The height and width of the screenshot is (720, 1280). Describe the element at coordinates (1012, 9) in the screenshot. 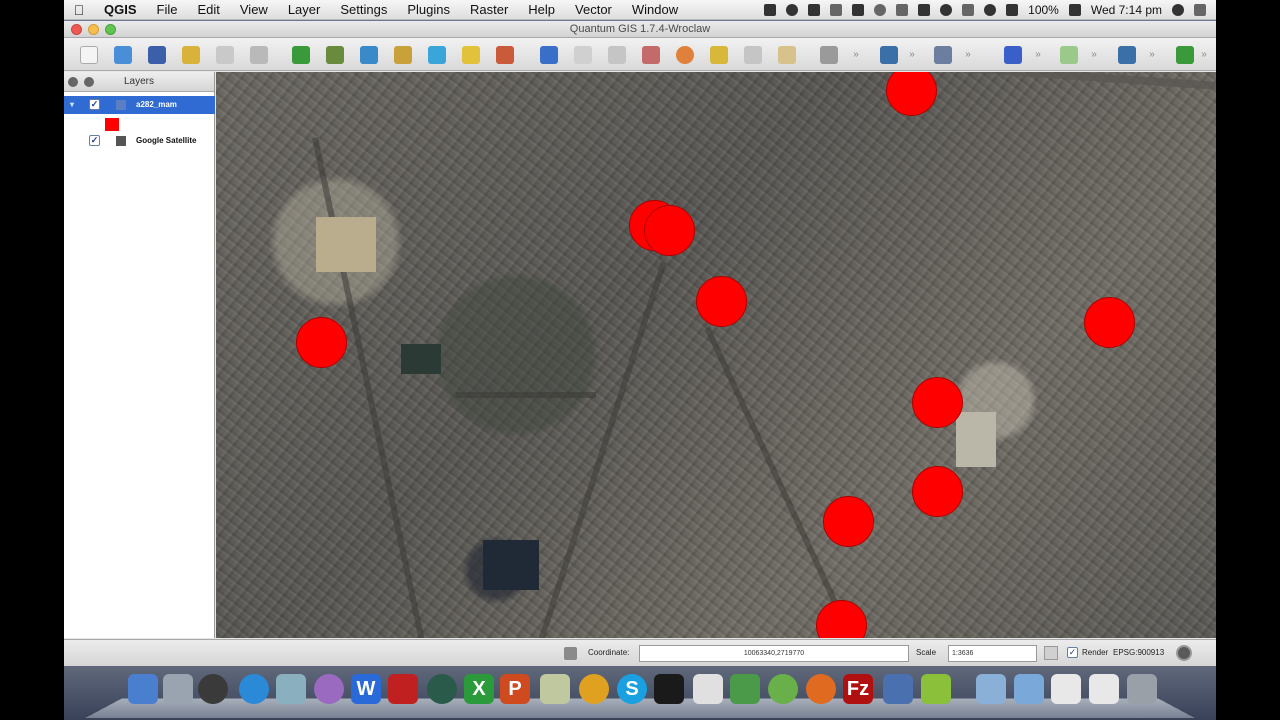

I see `volume-icon` at that location.